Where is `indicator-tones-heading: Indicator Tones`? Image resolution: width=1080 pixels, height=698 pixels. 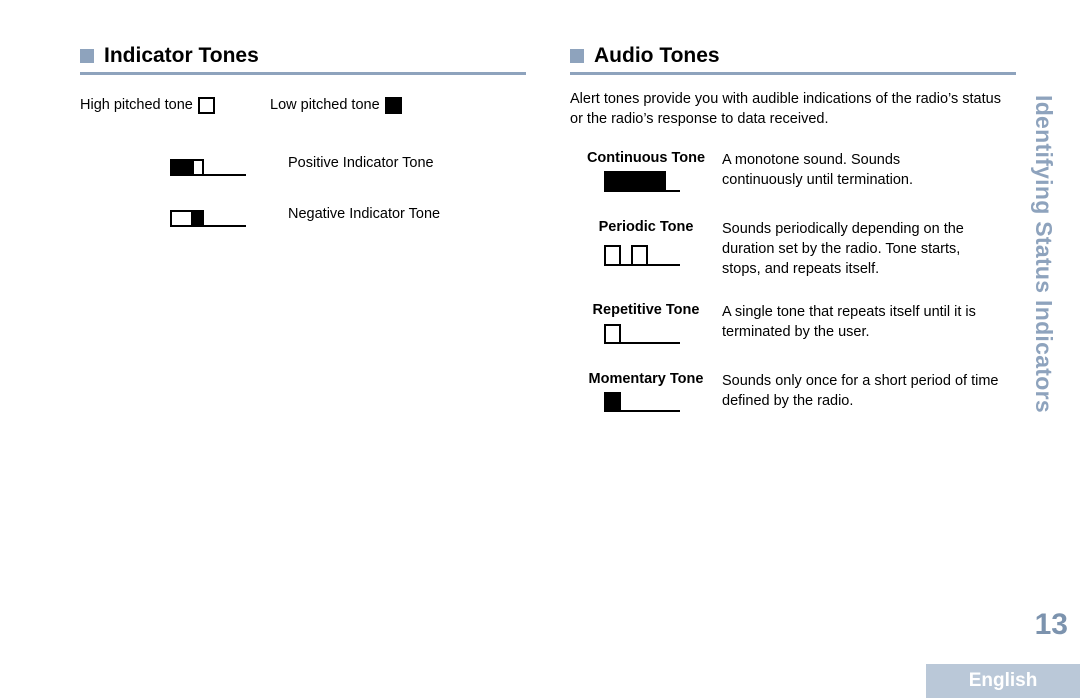
indicator-tones-heading: Indicator Tones is located at coordinates (169, 56).